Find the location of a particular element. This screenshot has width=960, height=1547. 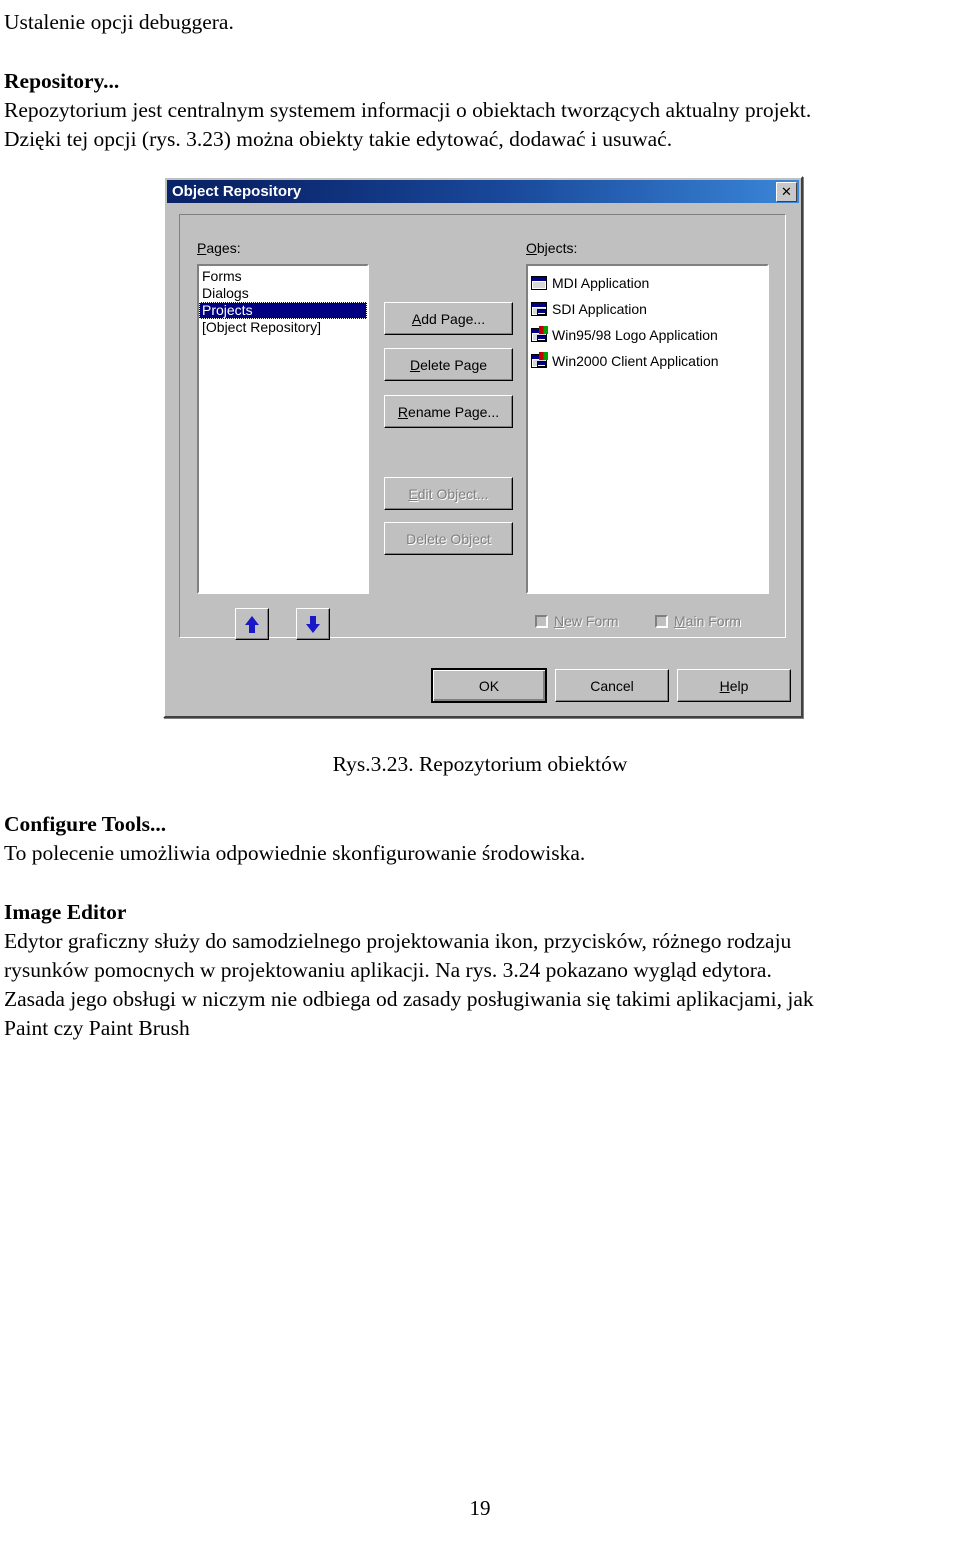

delete-page-label: elete Page is located at coordinates (454, 364).